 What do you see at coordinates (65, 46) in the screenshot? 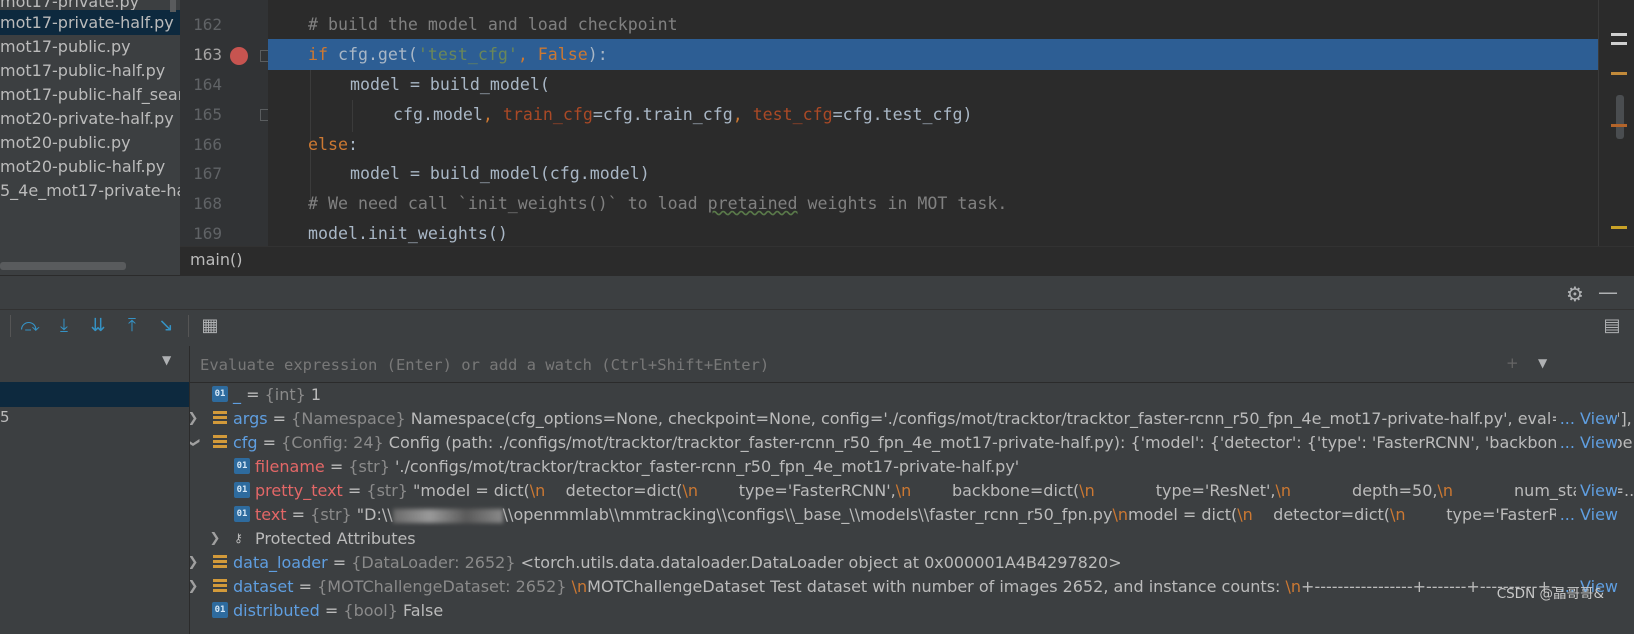
I see `tree-item-file: mot17-public.py` at bounding box center [65, 46].